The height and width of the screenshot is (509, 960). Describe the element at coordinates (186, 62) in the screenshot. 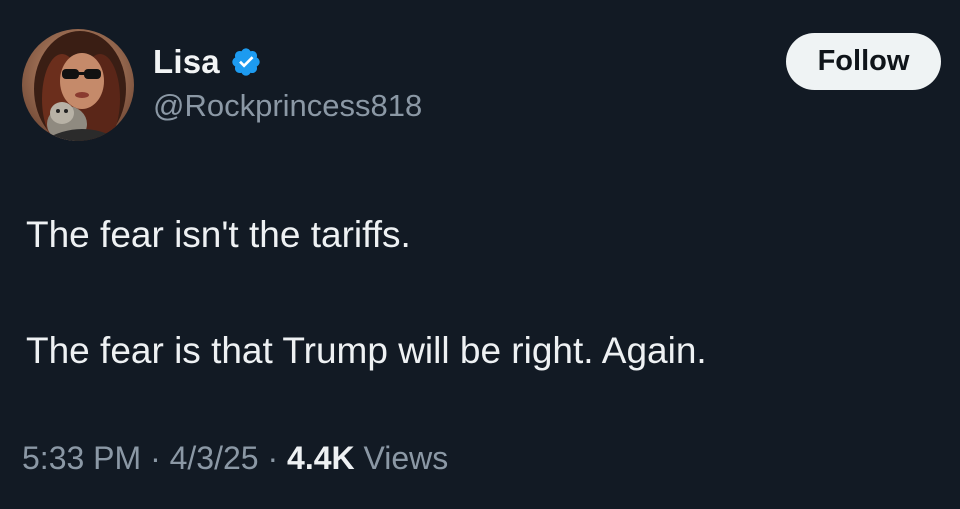

I see `display-name: Lisa` at that location.